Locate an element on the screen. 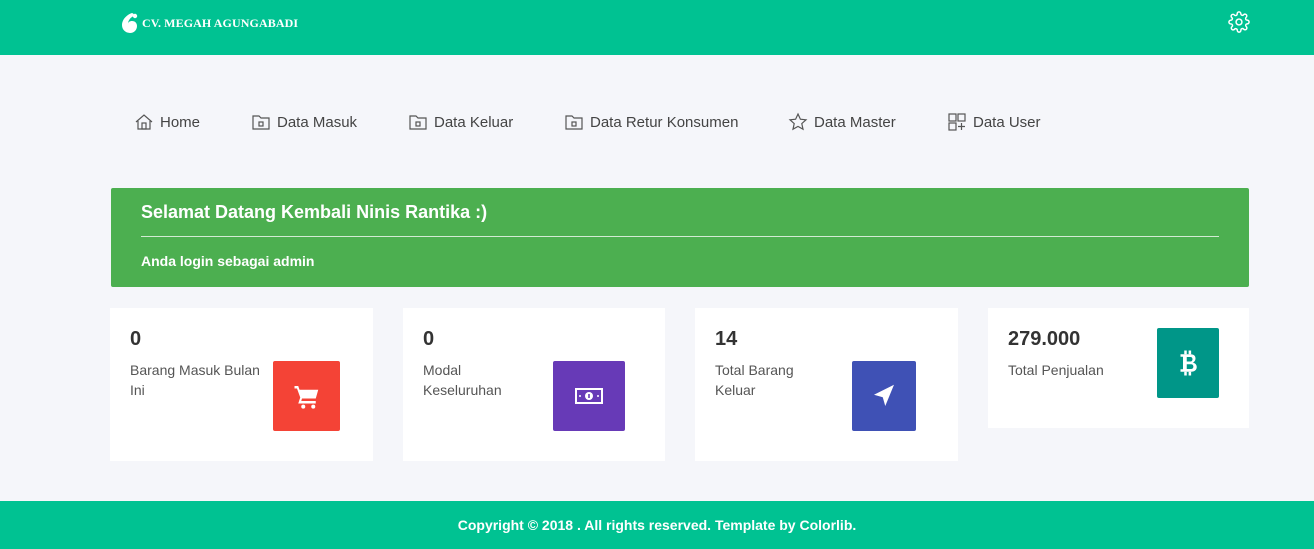 This screenshot has height=549, width=1314. nav-item-data-user: Data User is located at coordinates (994, 122).